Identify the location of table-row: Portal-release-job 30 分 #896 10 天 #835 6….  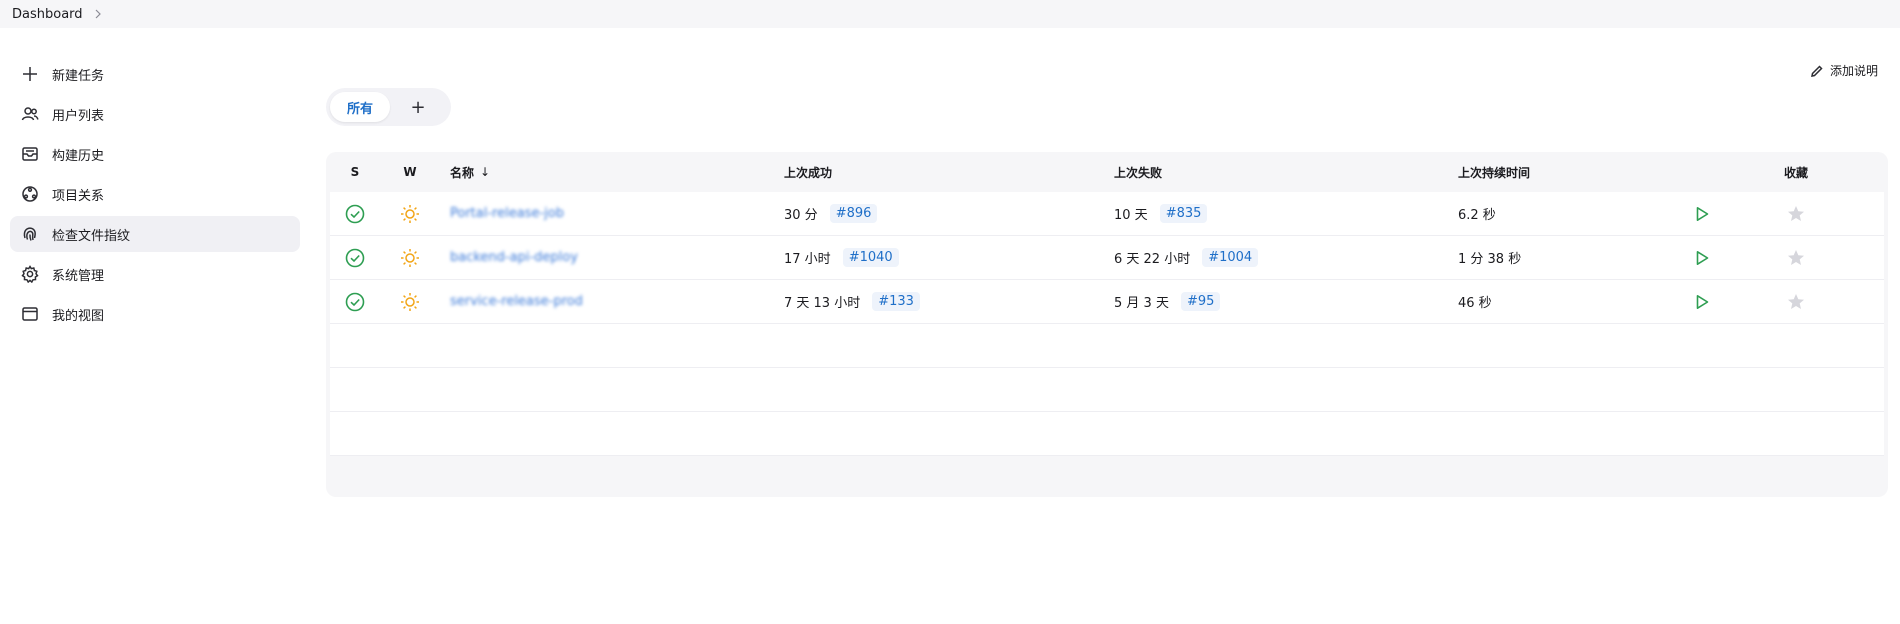
(1107, 214).